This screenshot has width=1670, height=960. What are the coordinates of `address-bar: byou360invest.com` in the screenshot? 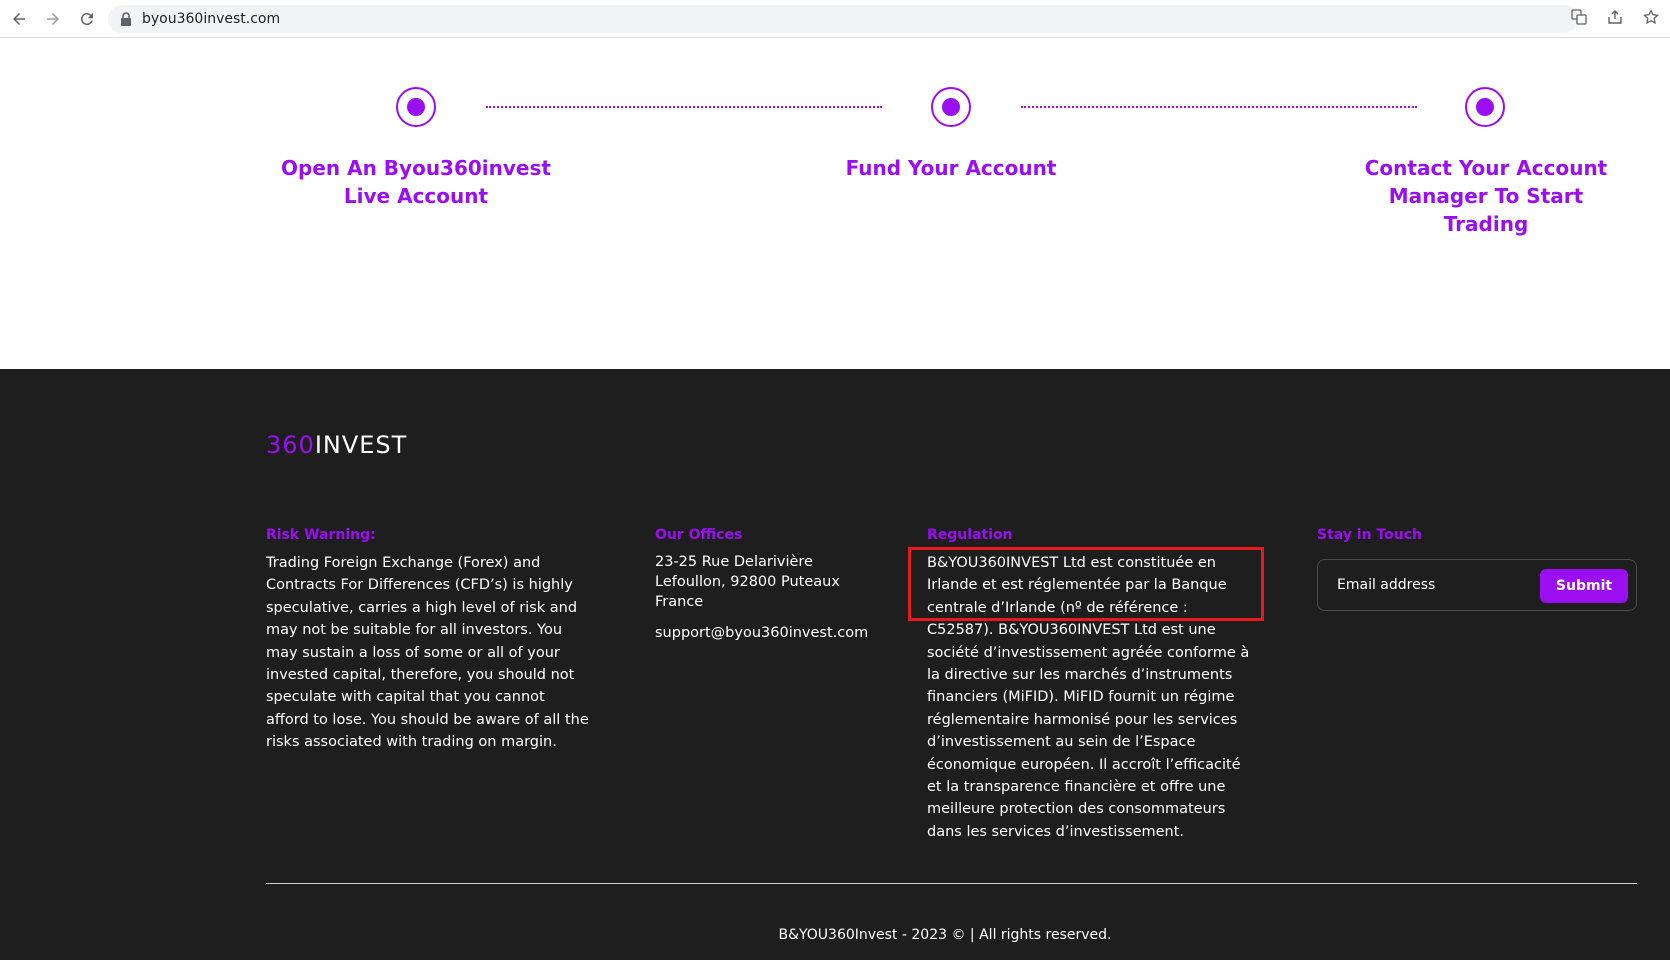 It's located at (843, 19).